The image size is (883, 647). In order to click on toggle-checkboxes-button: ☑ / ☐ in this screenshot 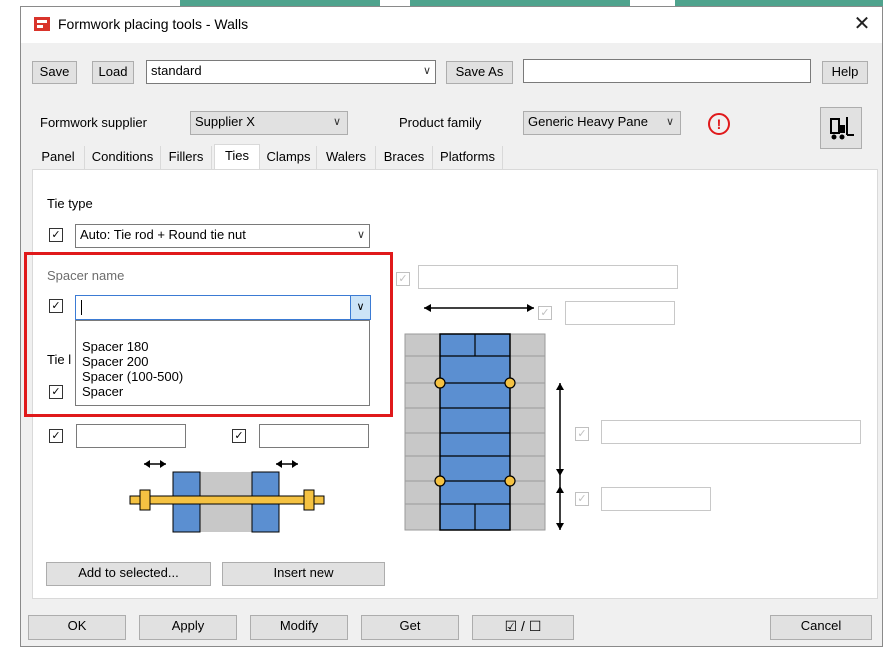, I will do `click(523, 627)`.